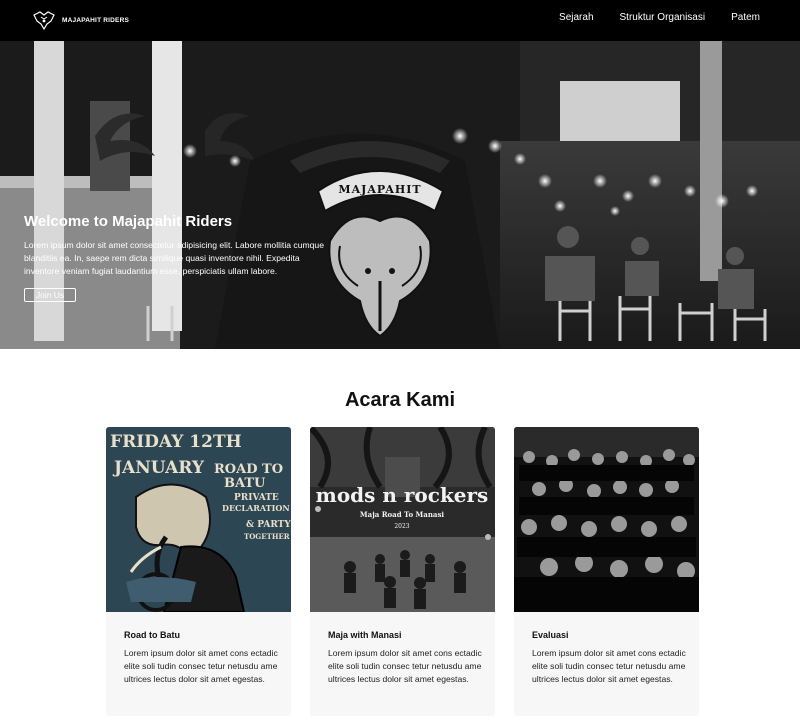 The width and height of the screenshot is (800, 726). What do you see at coordinates (745, 17) in the screenshot?
I see `nav-link-patem: Patem` at bounding box center [745, 17].